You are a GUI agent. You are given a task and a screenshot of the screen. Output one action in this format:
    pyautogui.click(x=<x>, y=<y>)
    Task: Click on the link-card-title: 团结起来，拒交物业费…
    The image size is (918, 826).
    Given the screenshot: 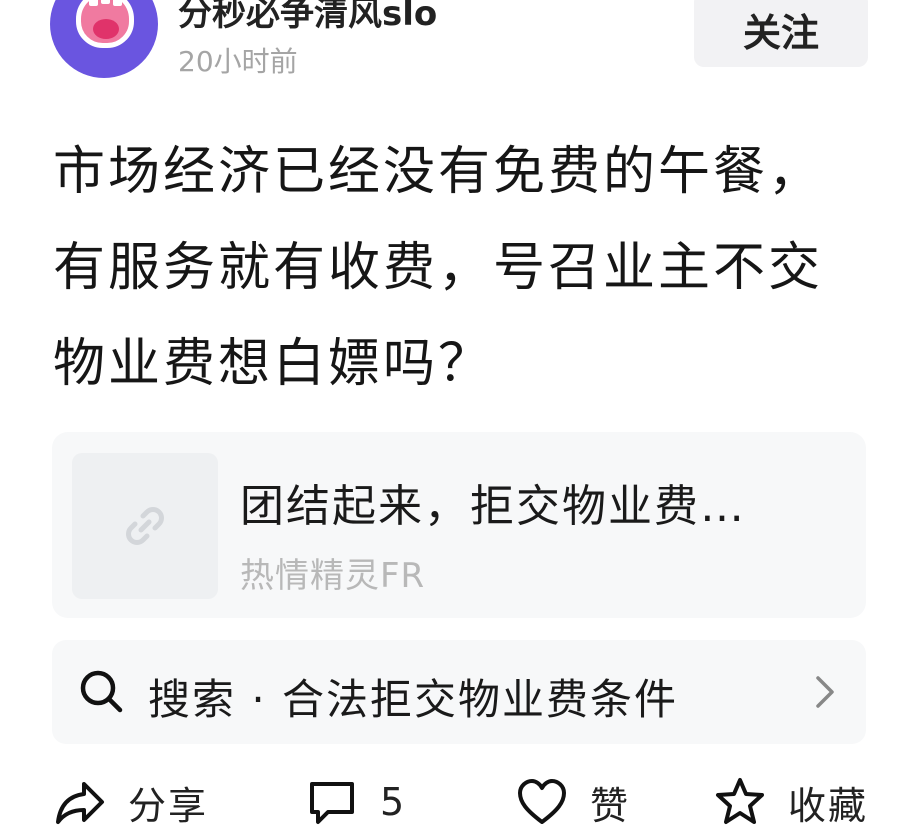 What is the action you would take?
    pyautogui.click(x=493, y=506)
    